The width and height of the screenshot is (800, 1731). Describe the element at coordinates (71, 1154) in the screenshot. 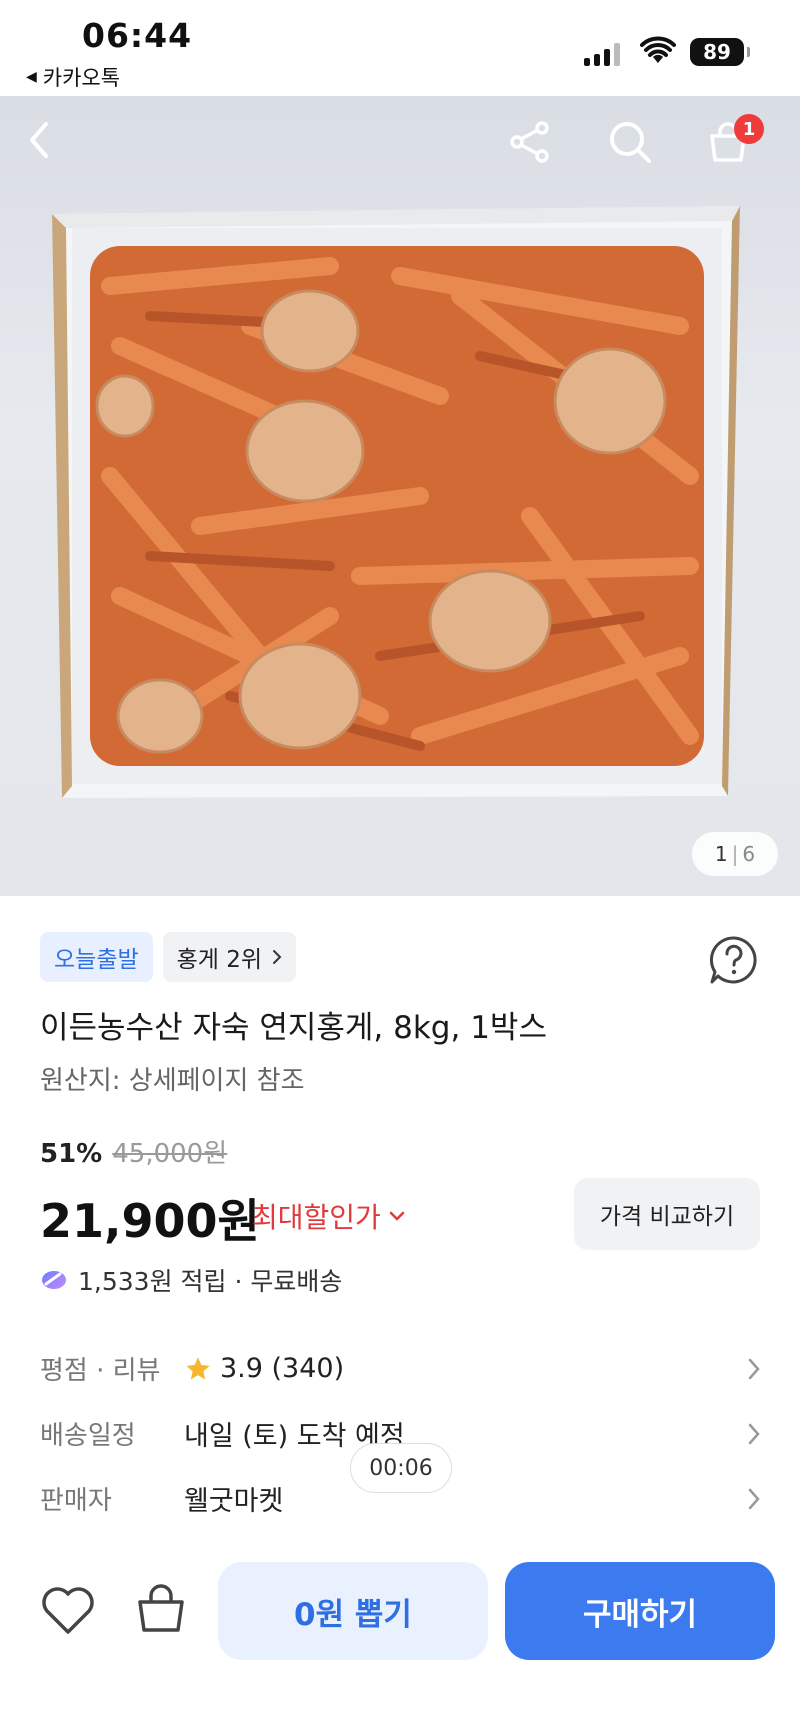

I see `discount-rate: 51%` at that location.